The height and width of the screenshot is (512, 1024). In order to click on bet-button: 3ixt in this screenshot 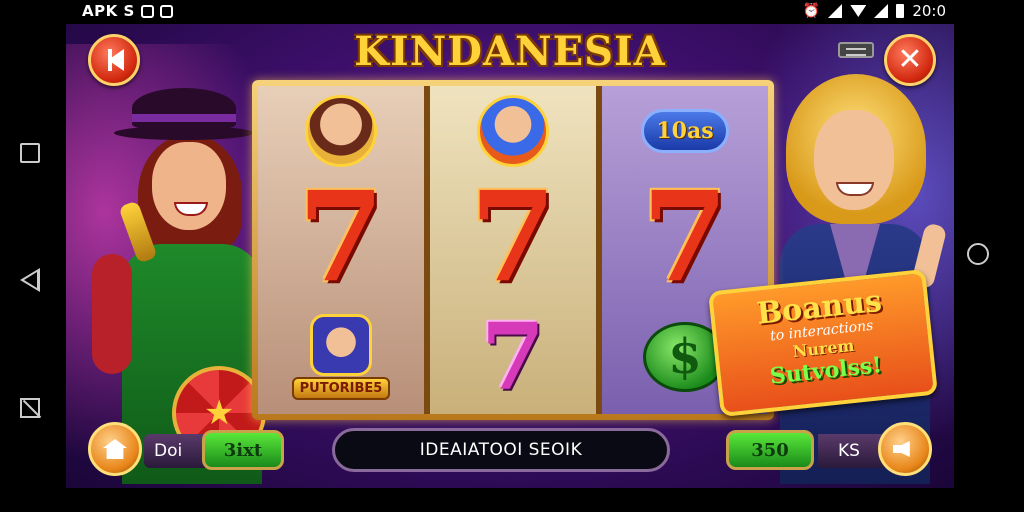, I will do `click(243, 450)`.